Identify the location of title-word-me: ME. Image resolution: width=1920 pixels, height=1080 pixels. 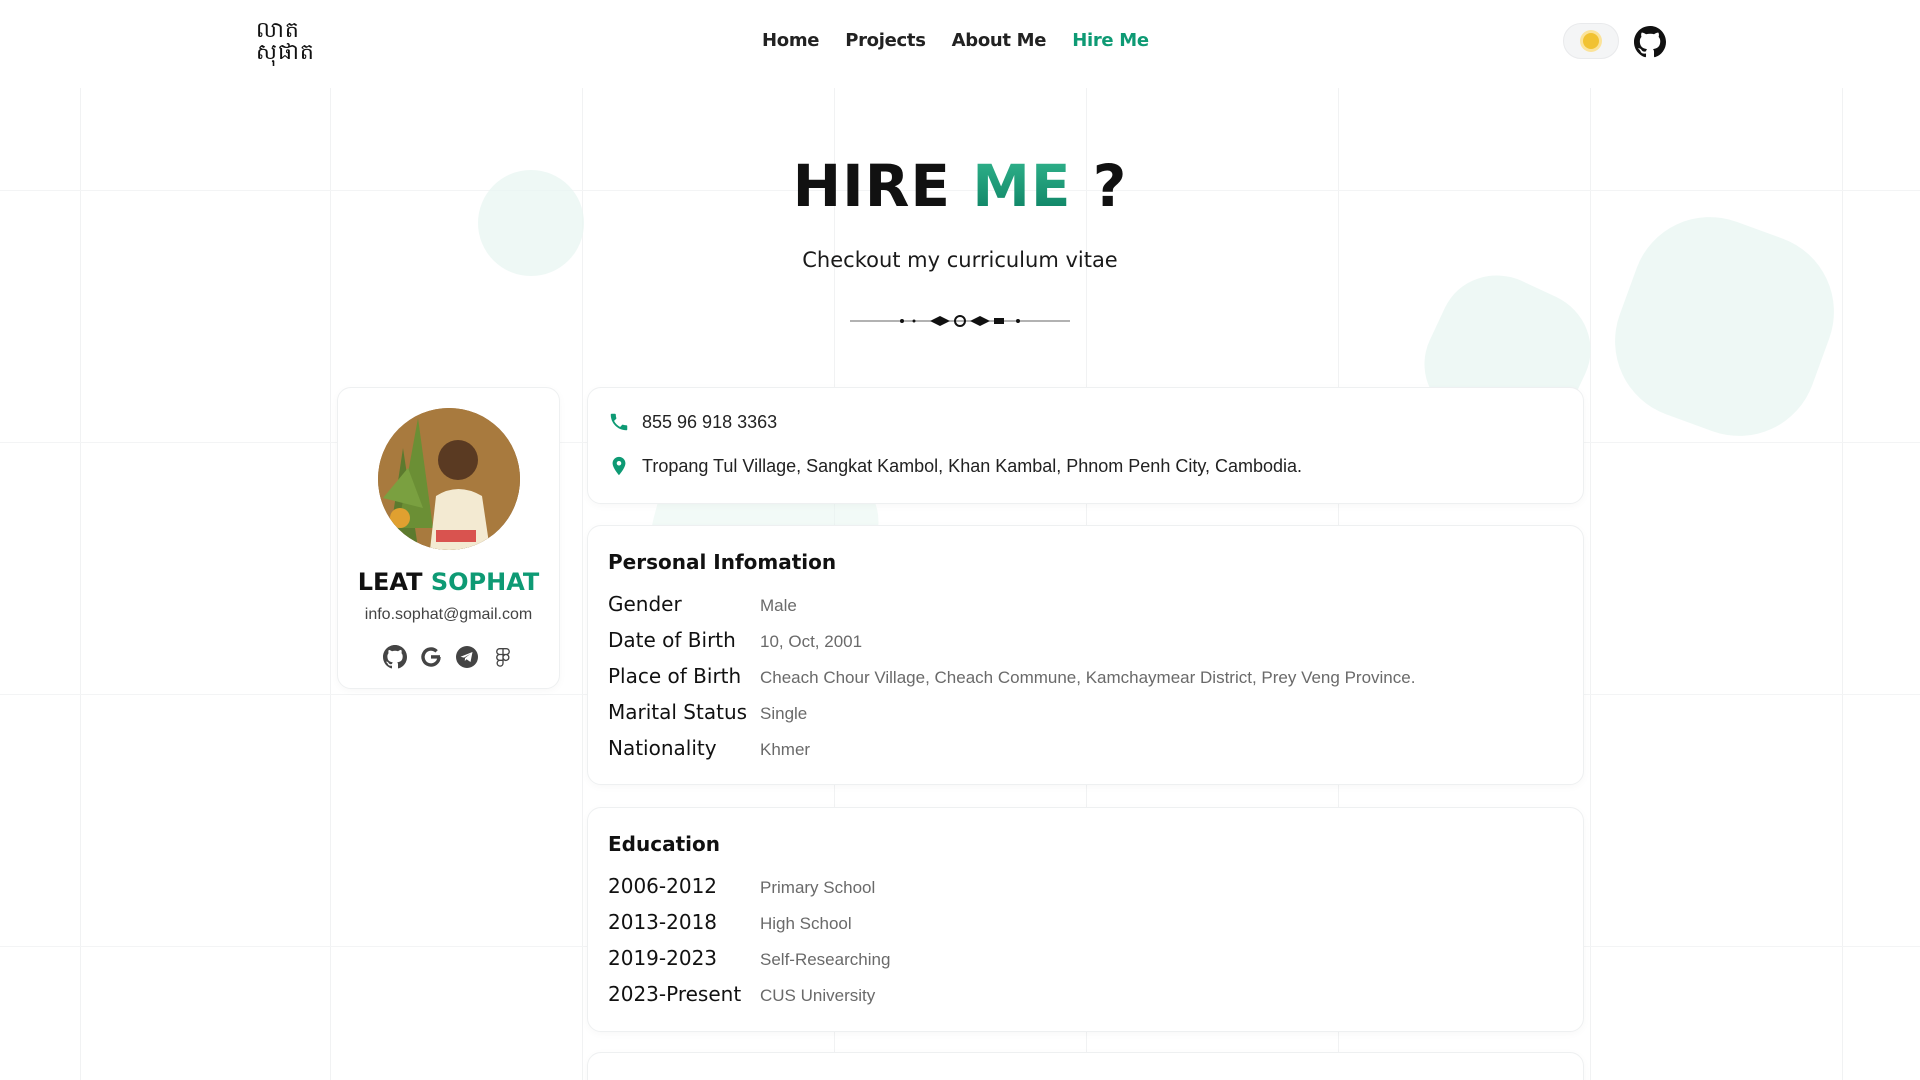
(1022, 186).